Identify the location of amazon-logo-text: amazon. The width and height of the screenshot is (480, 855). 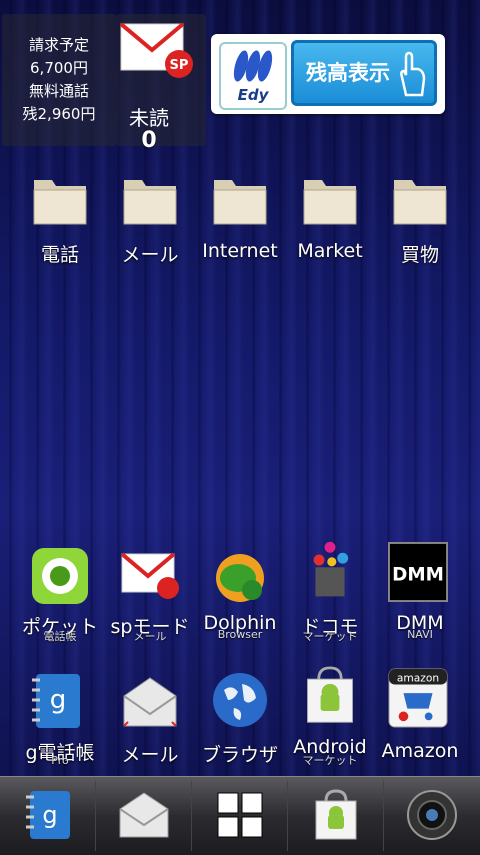
(418, 678).